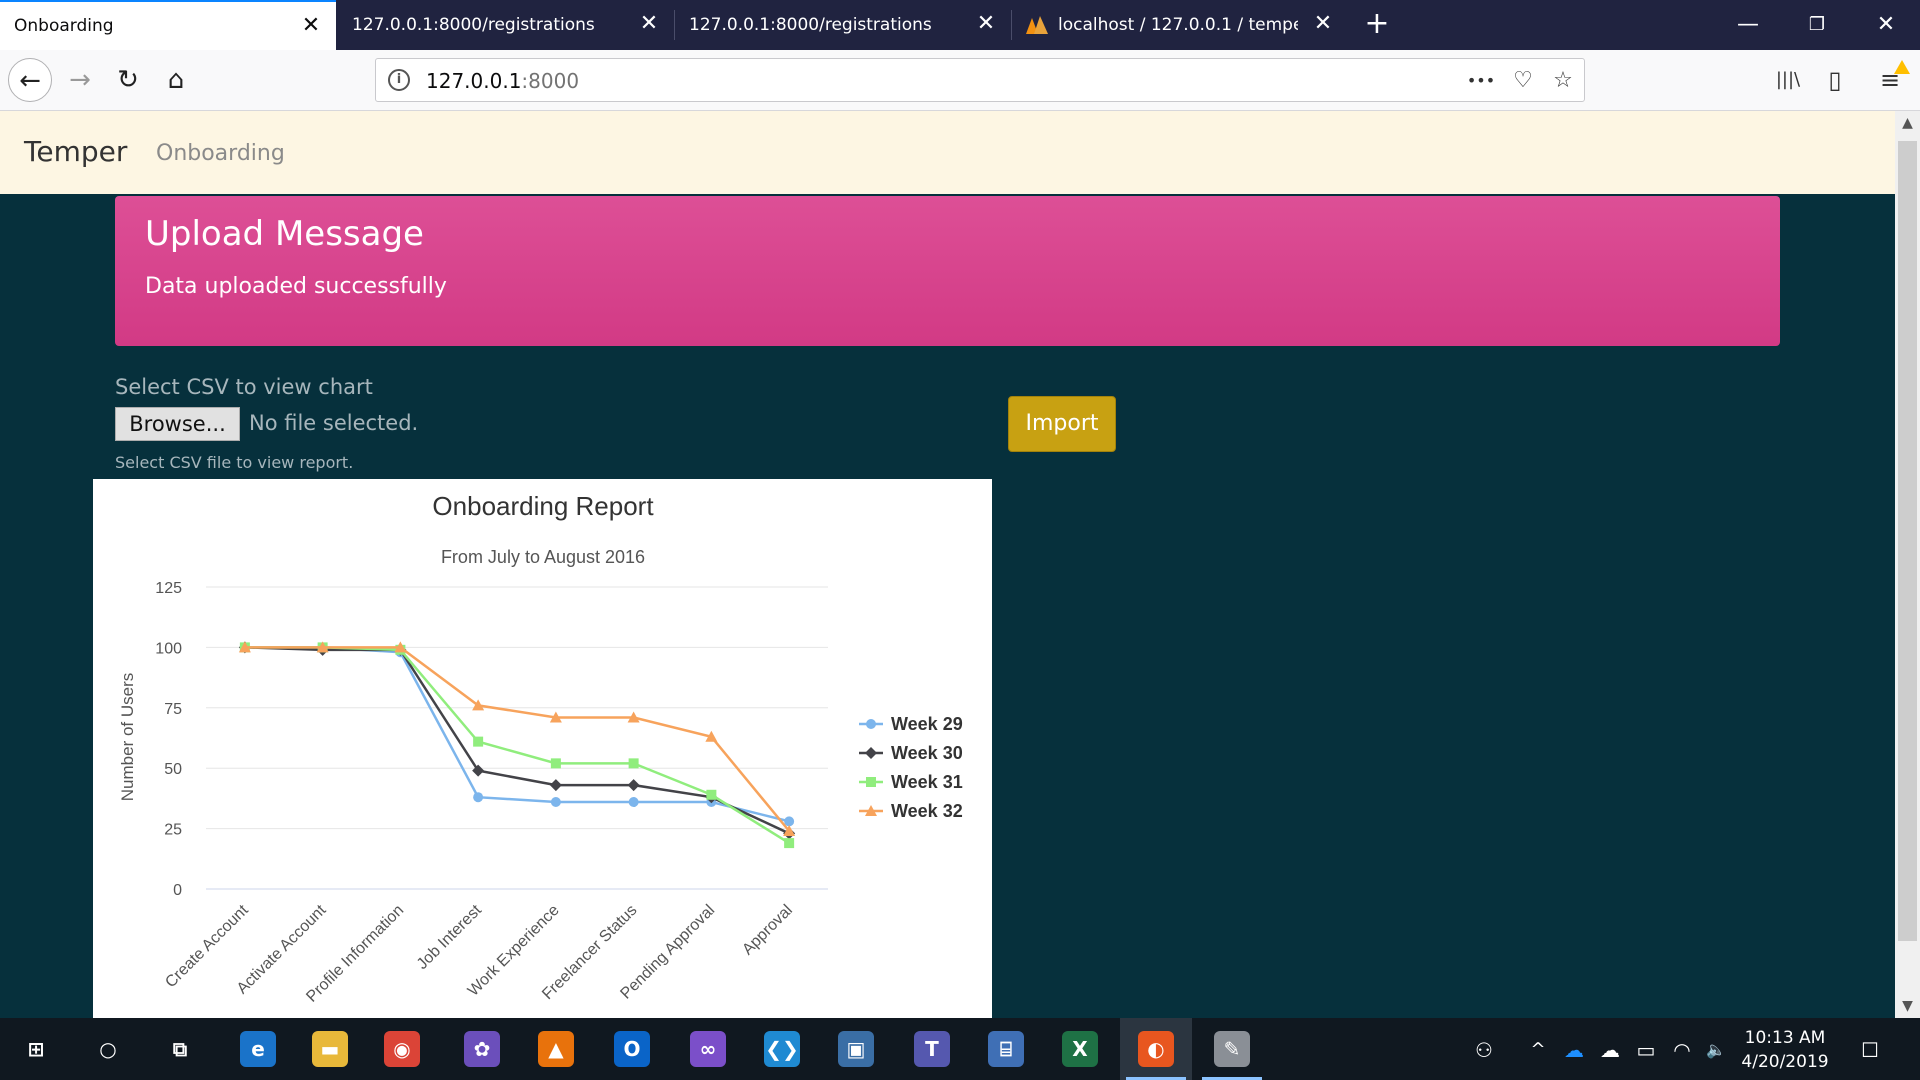 The height and width of the screenshot is (1080, 1920). What do you see at coordinates (80, 80) in the screenshot?
I see `forward-button: →` at bounding box center [80, 80].